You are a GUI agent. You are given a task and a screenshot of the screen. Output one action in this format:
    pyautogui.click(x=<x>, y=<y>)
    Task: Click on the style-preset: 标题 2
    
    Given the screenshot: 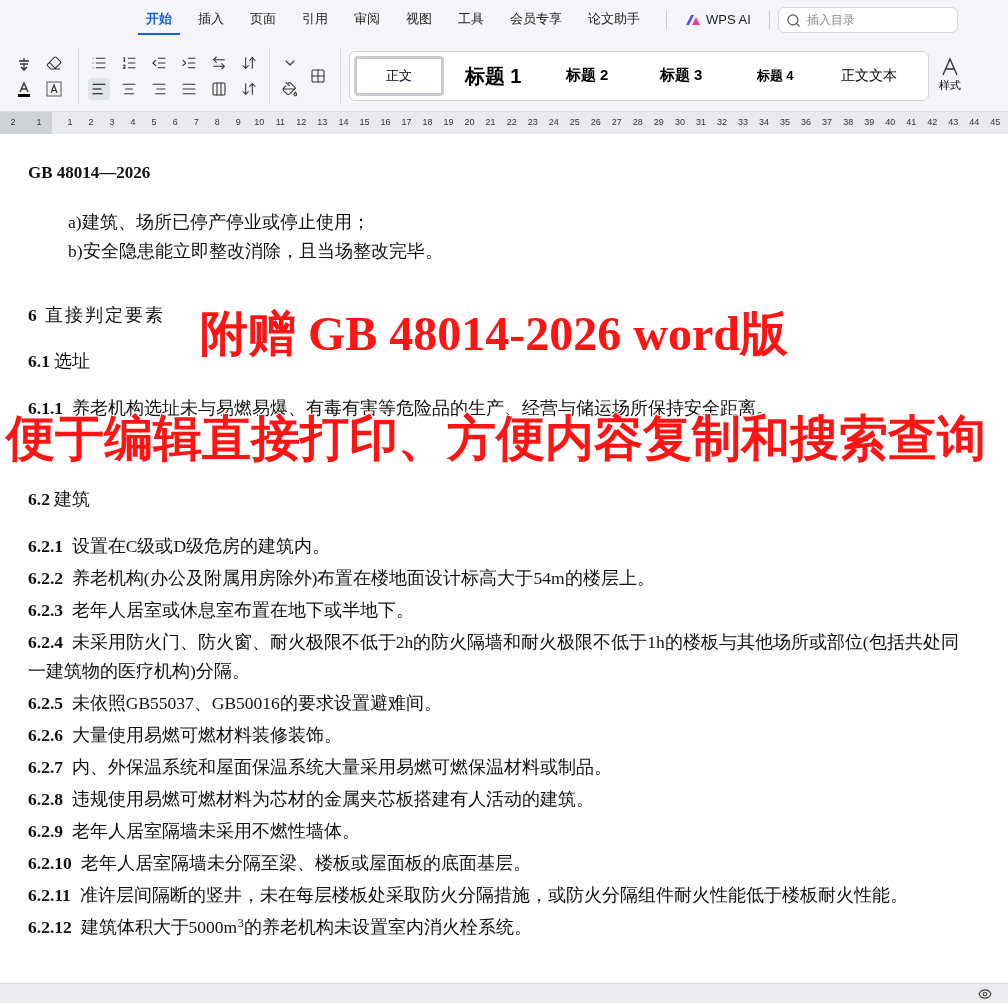 What is the action you would take?
    pyautogui.click(x=587, y=75)
    